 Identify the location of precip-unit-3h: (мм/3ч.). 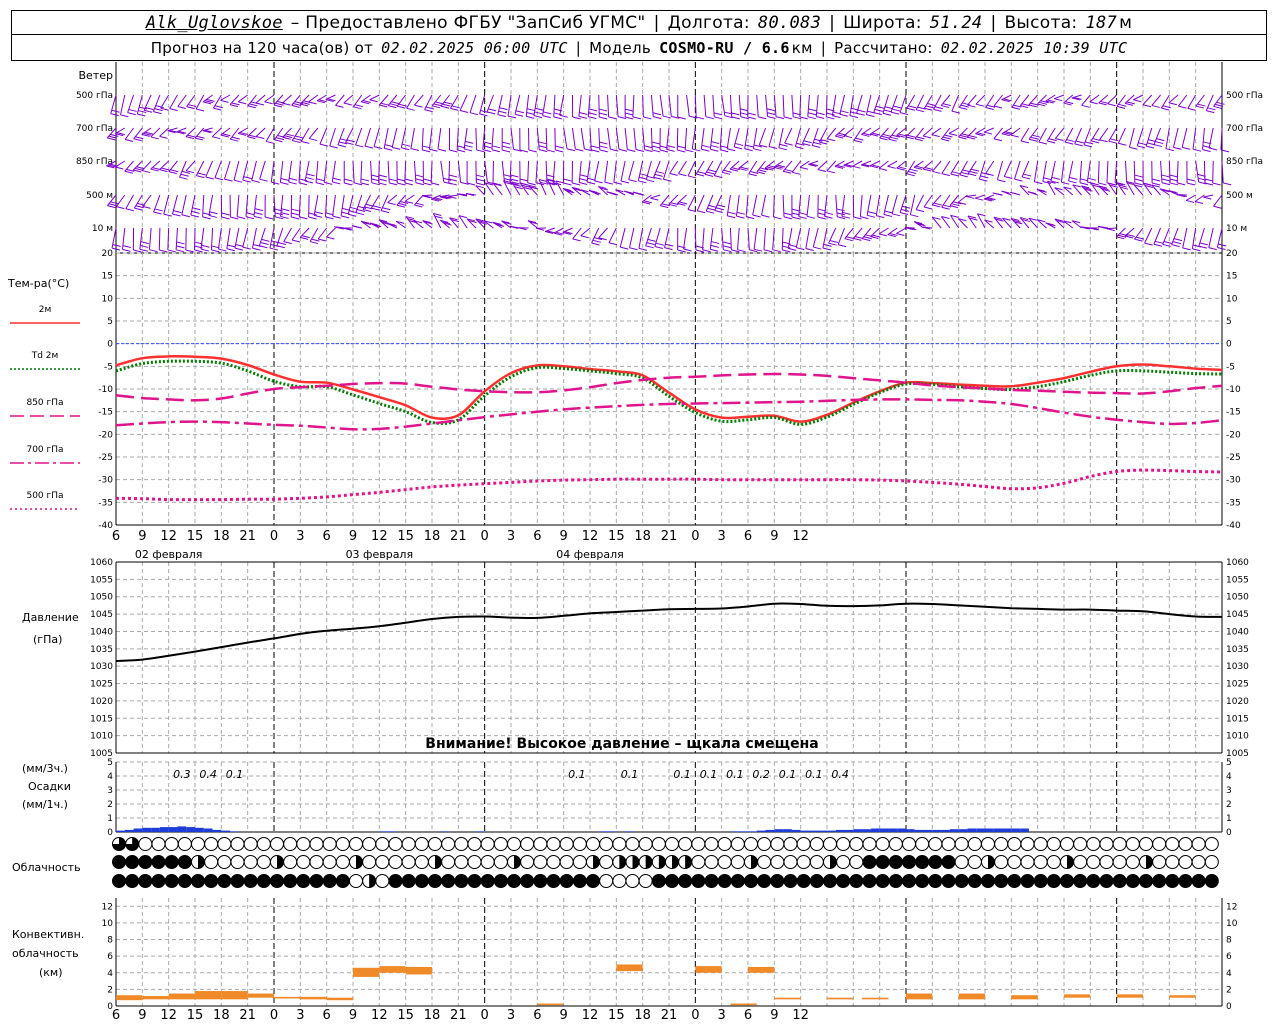
(45, 768).